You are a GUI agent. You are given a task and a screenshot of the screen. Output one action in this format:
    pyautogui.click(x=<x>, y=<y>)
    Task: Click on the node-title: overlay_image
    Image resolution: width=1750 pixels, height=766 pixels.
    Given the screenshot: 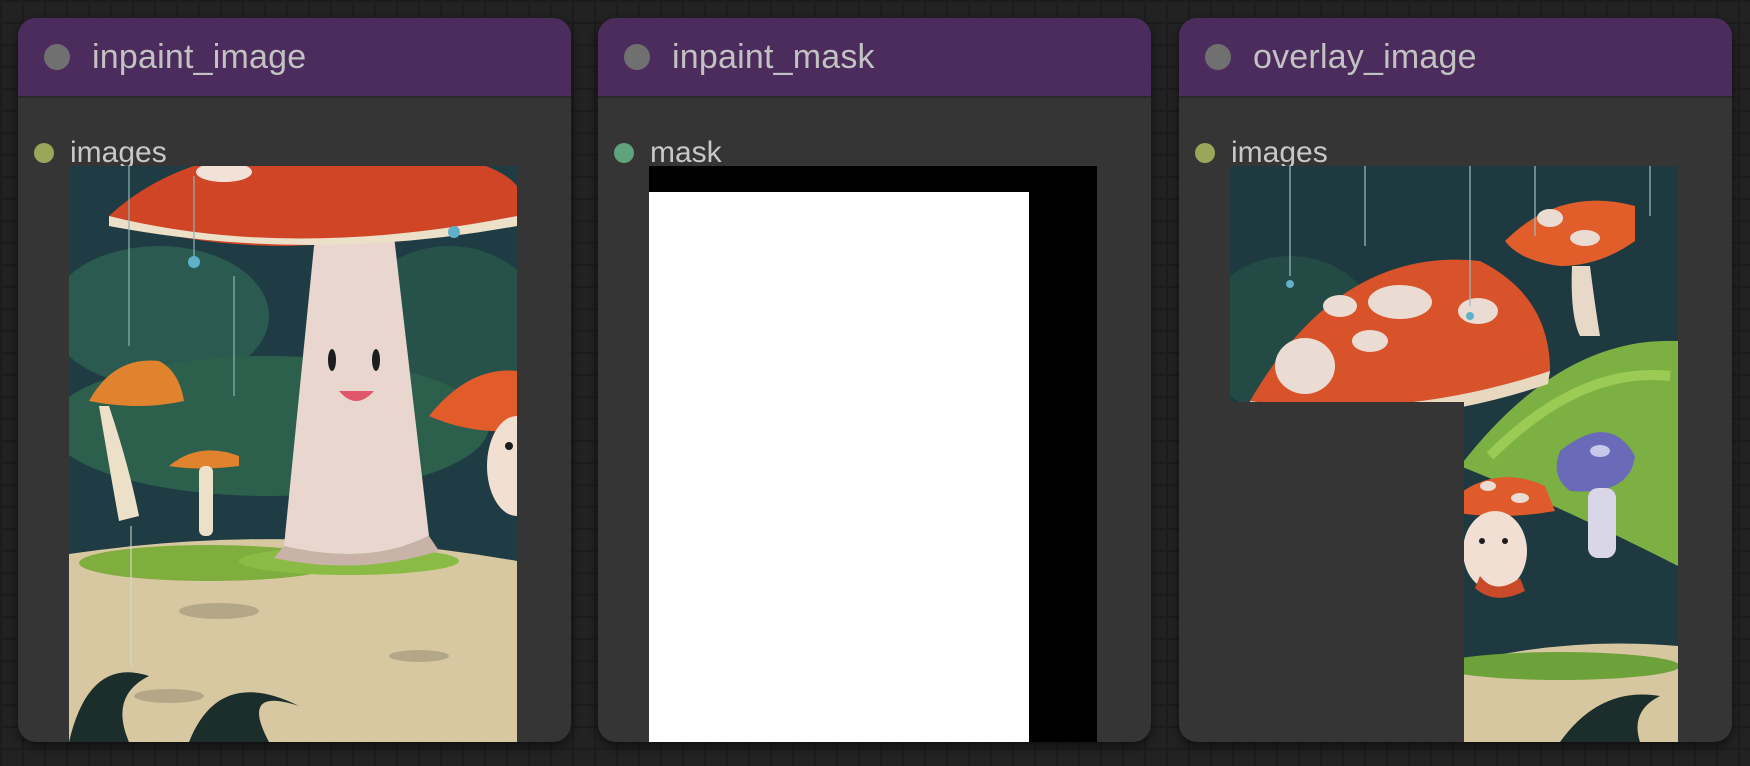 What is the action you would take?
    pyautogui.click(x=1365, y=56)
    